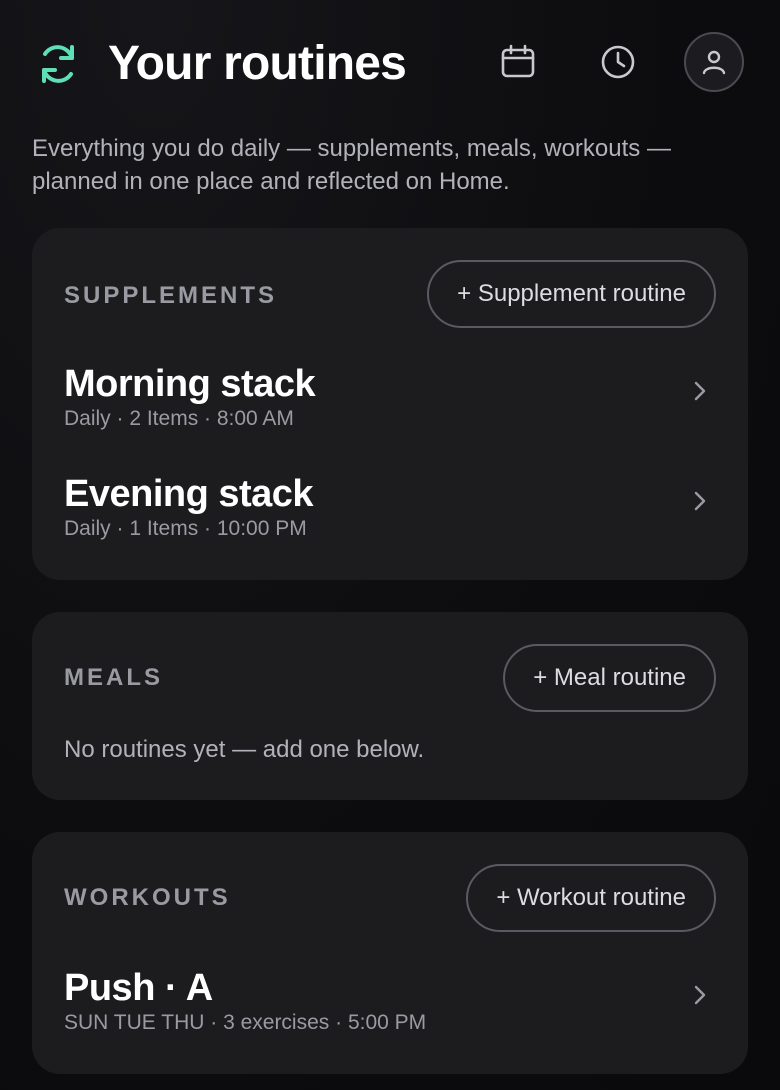  I want to click on clock-icon, so click(618, 62).